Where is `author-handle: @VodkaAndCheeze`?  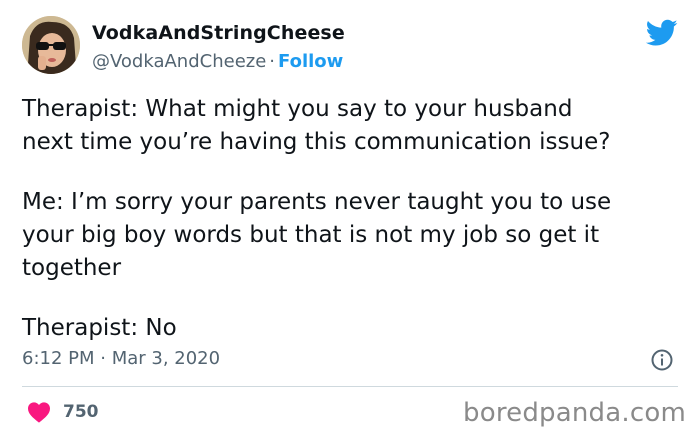 author-handle: @VodkaAndCheeze is located at coordinates (179, 61).